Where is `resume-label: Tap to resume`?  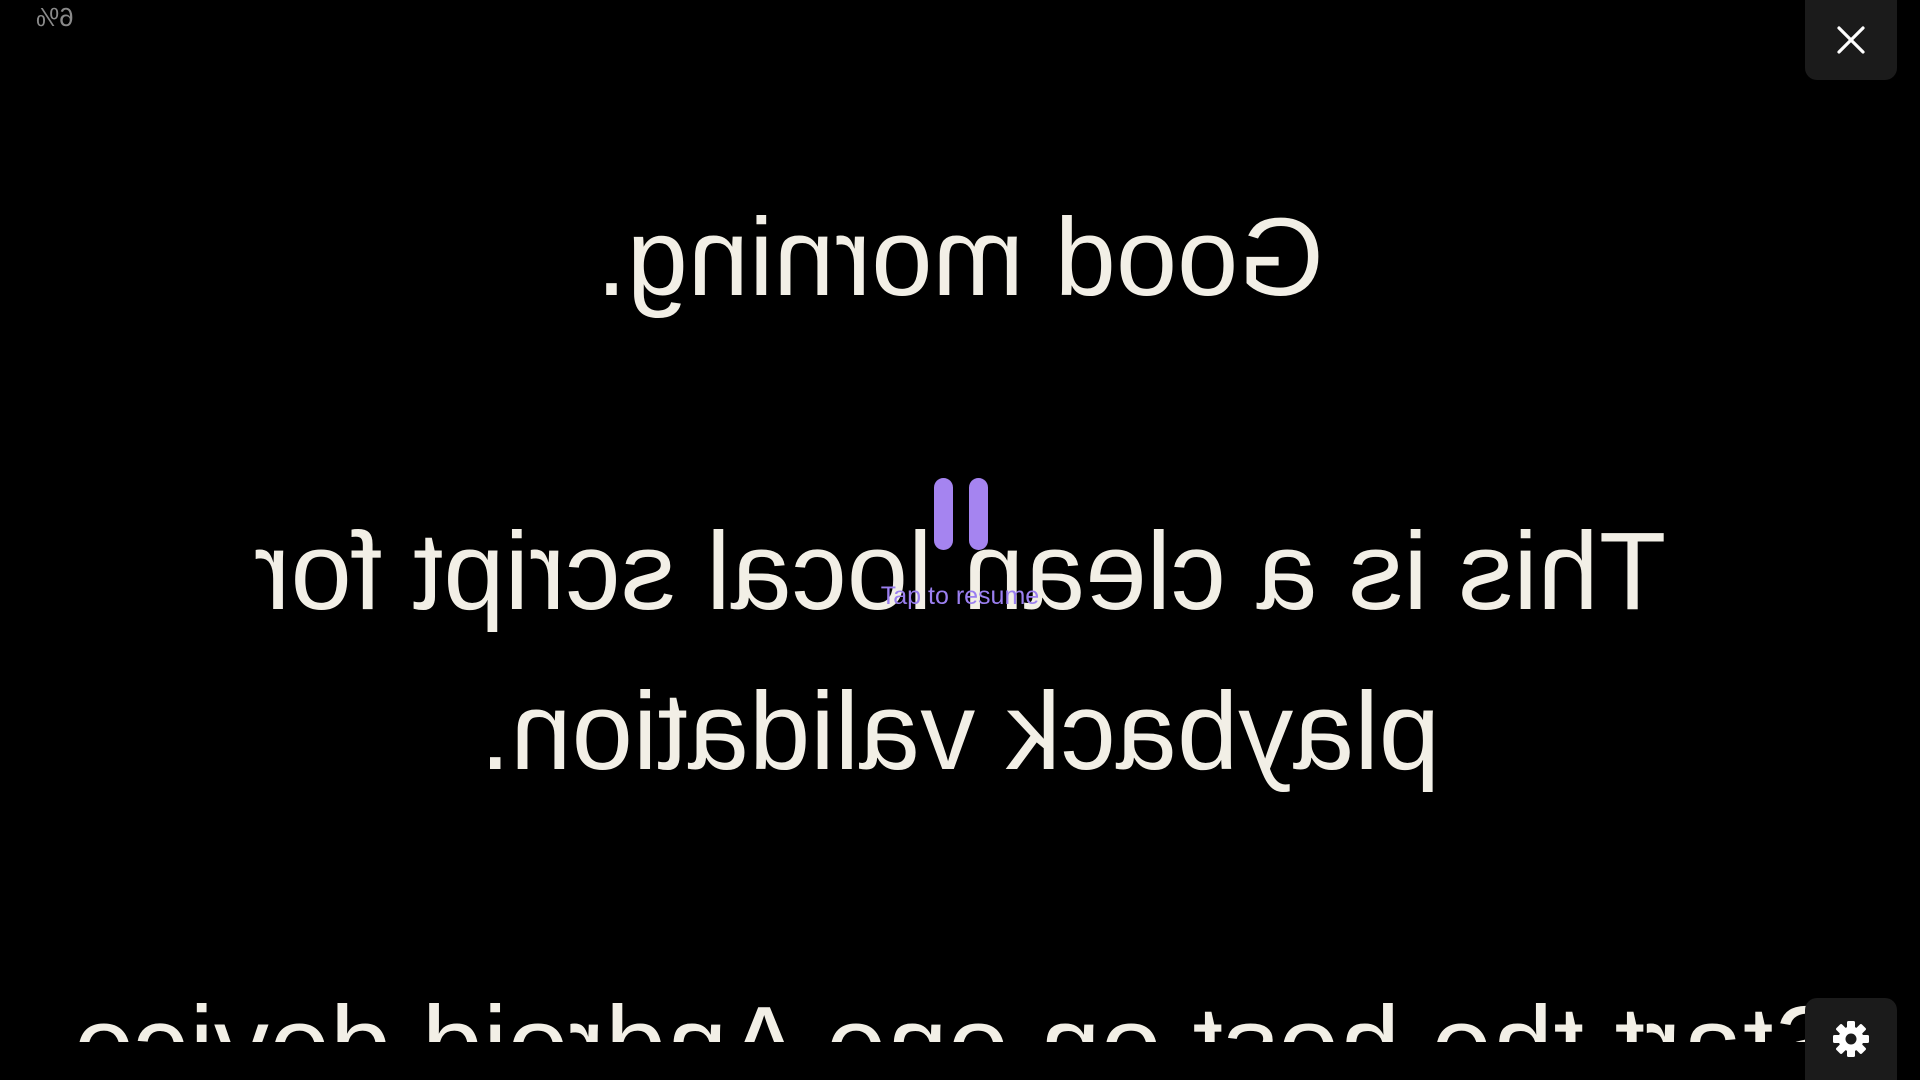
resume-label: Tap to resume is located at coordinates (960, 596).